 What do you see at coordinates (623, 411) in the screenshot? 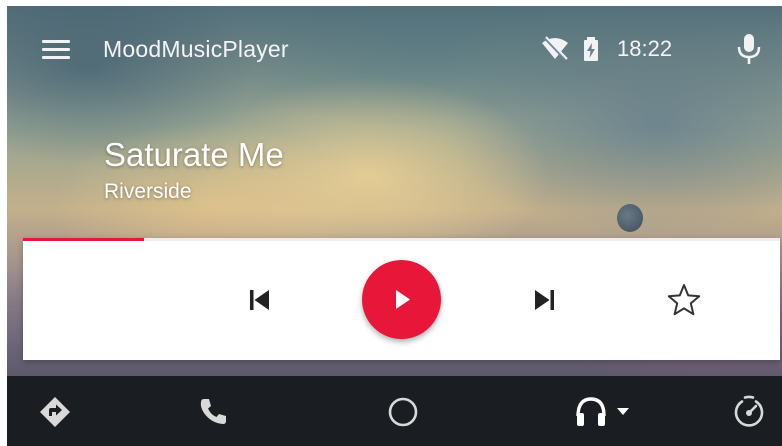
I see `dropdown-arrow-icon` at bounding box center [623, 411].